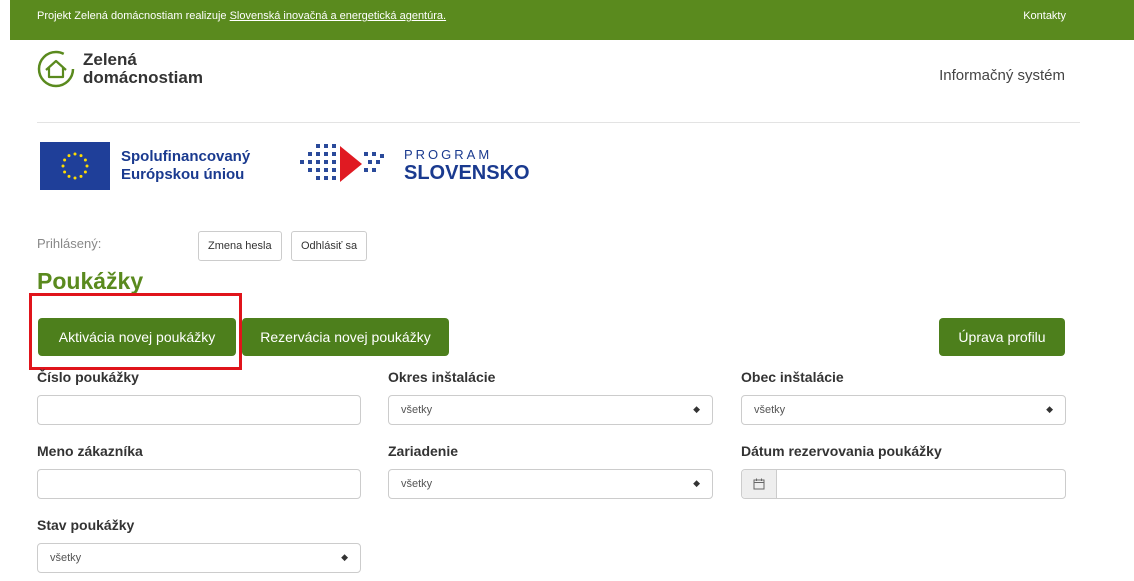  What do you see at coordinates (558, 122) in the screenshot?
I see `header-divider` at bounding box center [558, 122].